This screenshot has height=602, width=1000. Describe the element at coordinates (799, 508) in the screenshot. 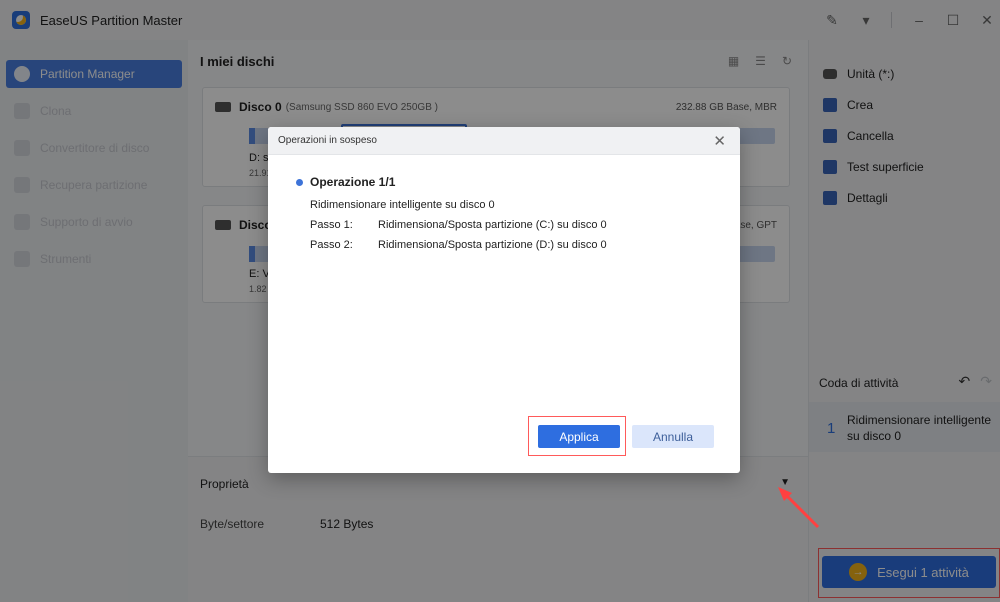

I see `annotation-arrow-icon` at that location.